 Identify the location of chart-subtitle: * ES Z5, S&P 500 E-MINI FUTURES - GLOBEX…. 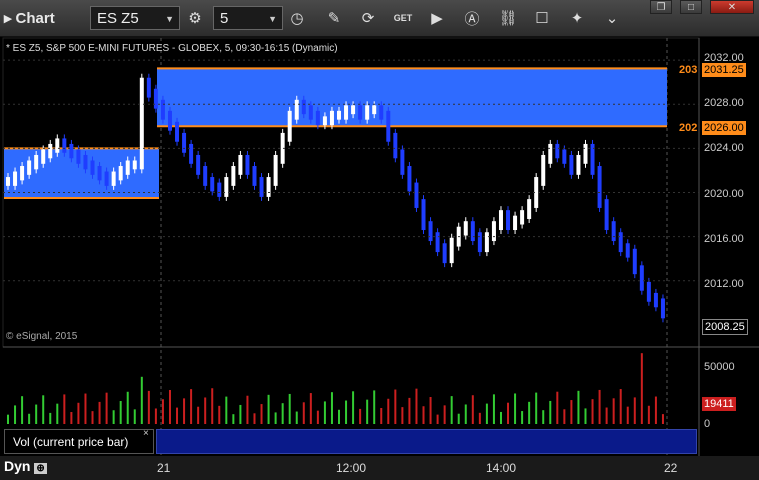
(172, 48).